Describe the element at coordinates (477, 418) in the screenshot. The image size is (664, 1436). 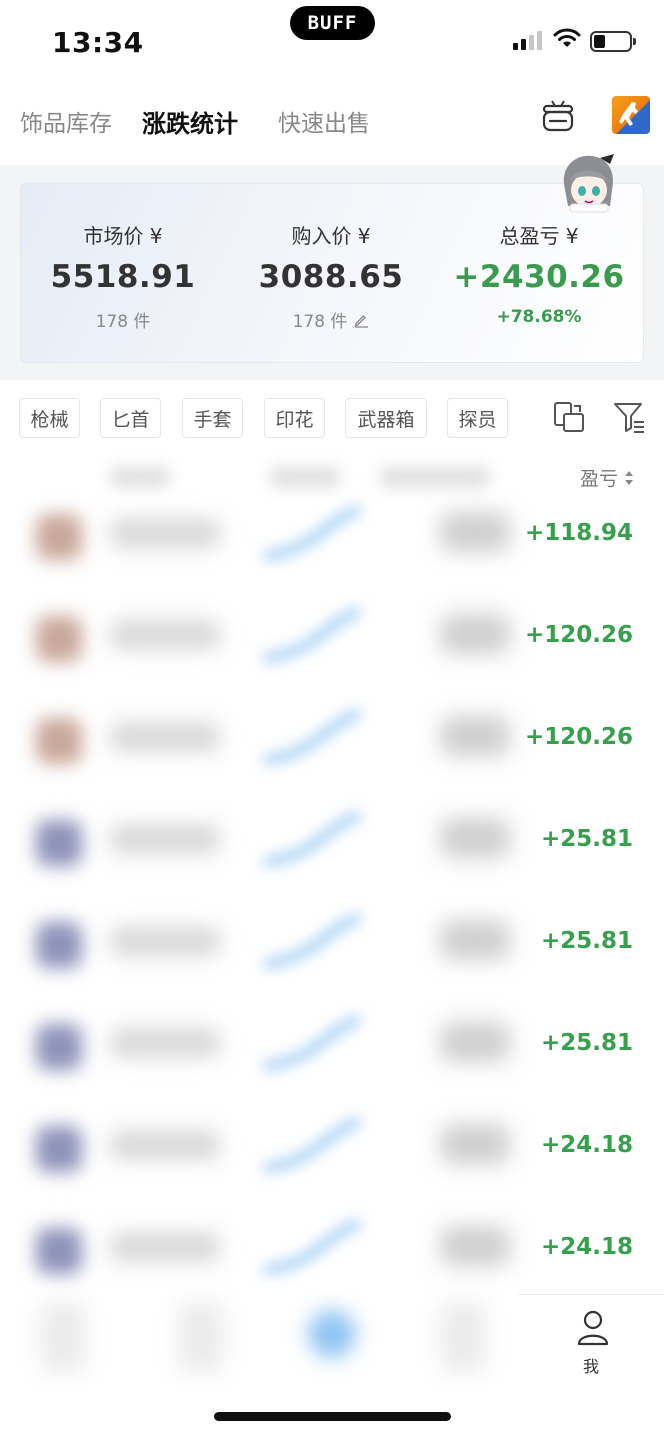
I see `chip-agents: 探员` at that location.